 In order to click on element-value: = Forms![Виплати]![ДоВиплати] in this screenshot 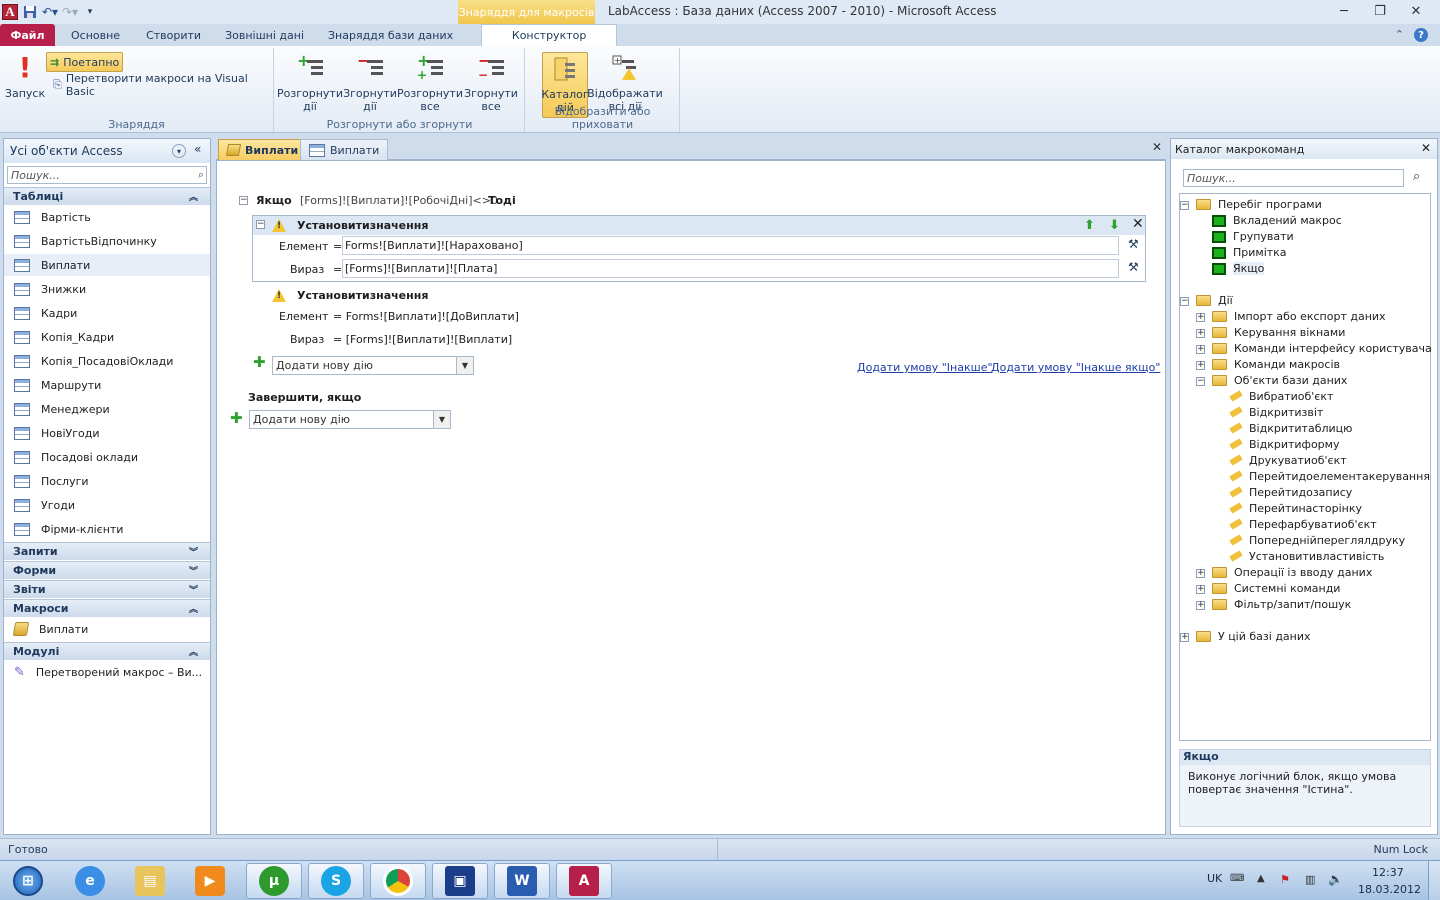, I will do `click(426, 316)`.